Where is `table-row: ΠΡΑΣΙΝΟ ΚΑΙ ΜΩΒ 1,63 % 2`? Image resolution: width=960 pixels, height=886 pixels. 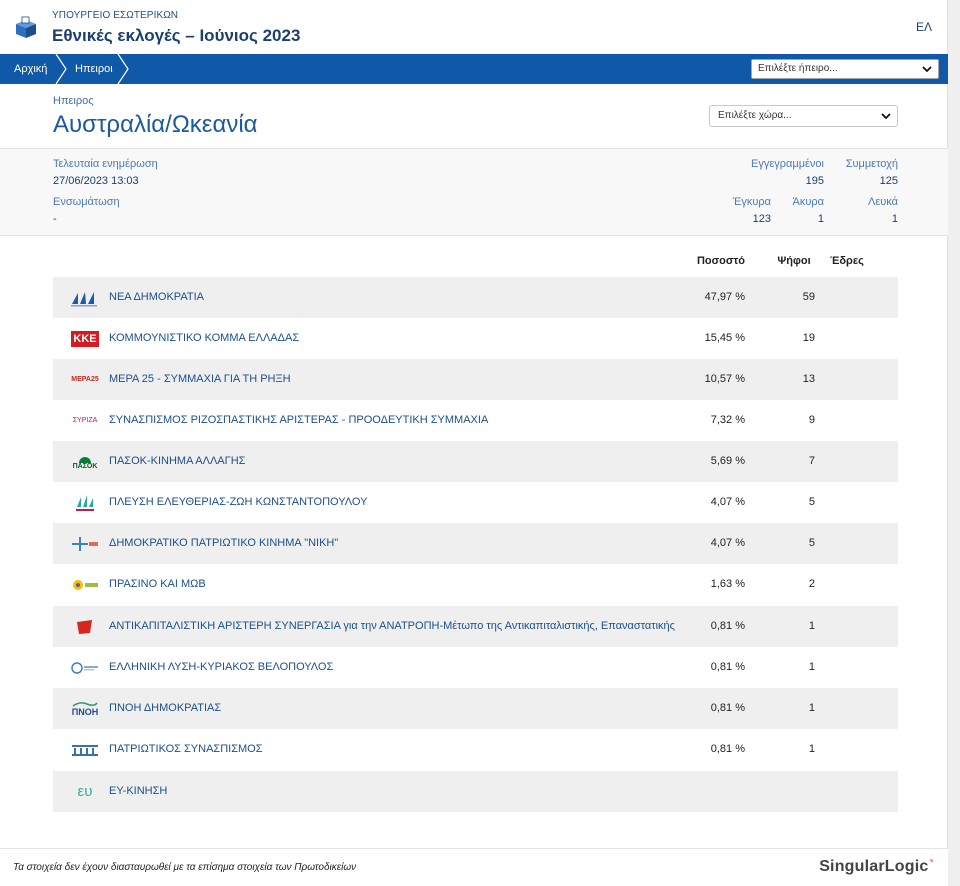
table-row: ΠΡΑΣΙΝΟ ΚΑΙ ΜΩΒ 1,63 % 2 is located at coordinates (475, 584).